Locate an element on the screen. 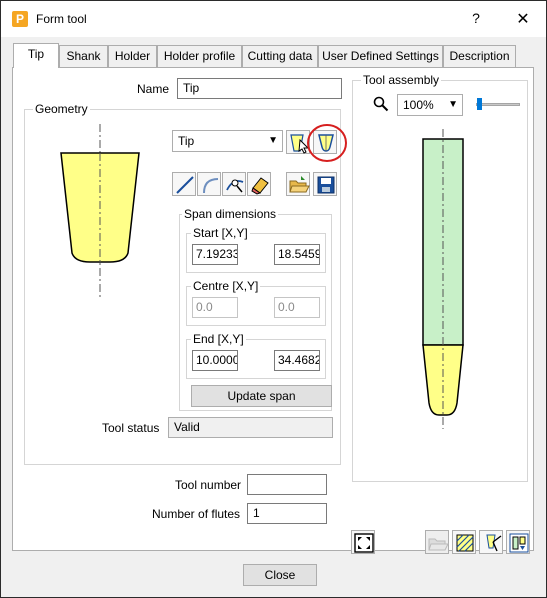 This screenshot has height=598, width=547. close-button: Close is located at coordinates (280, 575).